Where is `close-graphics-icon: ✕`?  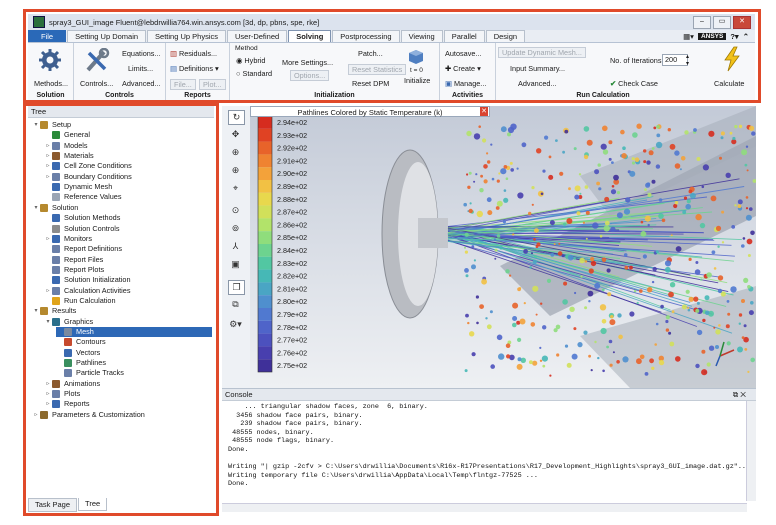
close-graphics-icon: ✕ is located at coordinates (484, 111).